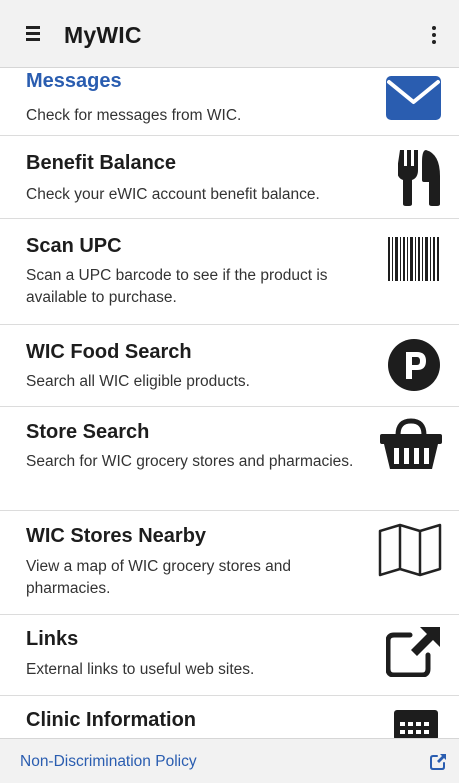 Image resolution: width=459 pixels, height=783 pixels. Describe the element at coordinates (414, 365) in the screenshot. I see `product-p-icon` at that location.